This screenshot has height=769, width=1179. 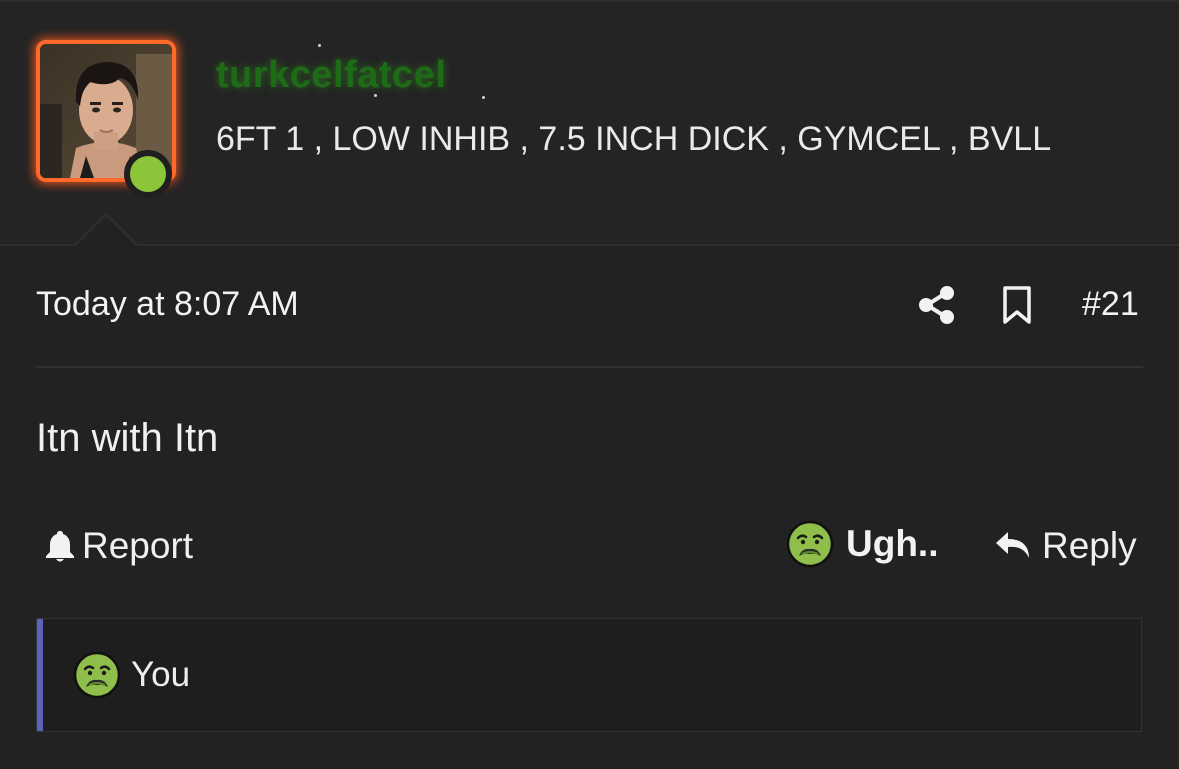 I want to click on reactions-bar: You, so click(x=589, y=675).